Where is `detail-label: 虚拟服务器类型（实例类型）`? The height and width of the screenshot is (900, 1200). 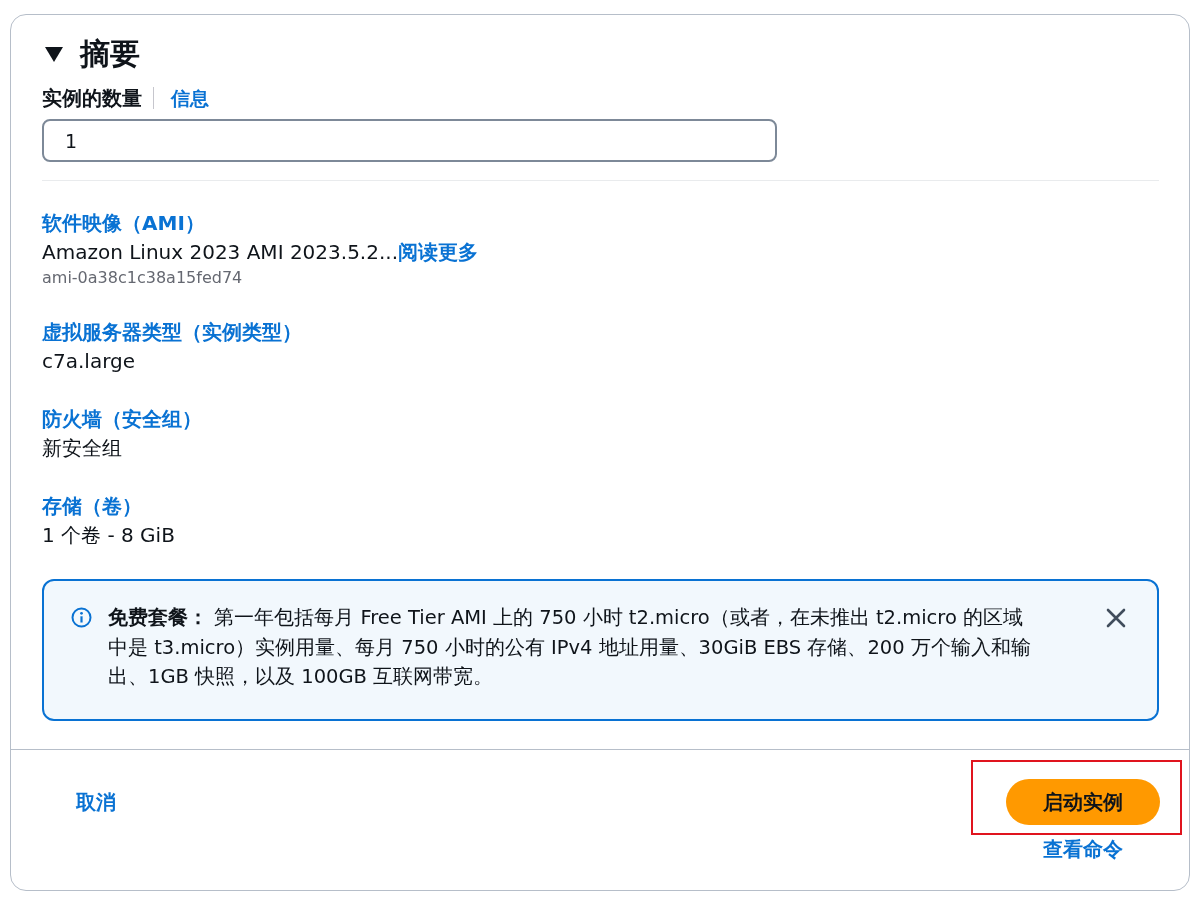
detail-label: 虚拟服务器类型（实例类型） is located at coordinates (172, 332).